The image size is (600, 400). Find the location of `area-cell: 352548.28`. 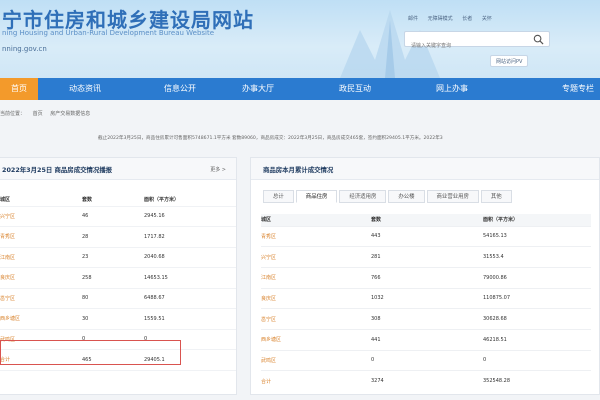

area-cell: 352548.28 is located at coordinates (537, 381).